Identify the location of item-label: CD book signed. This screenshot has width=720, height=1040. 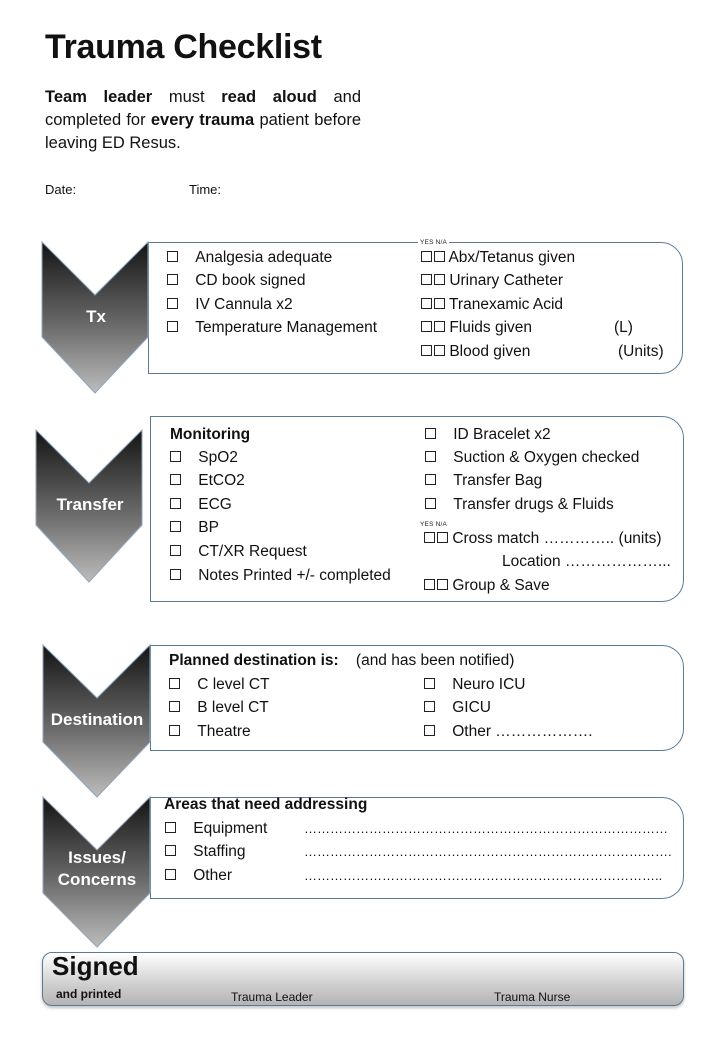
(250, 280).